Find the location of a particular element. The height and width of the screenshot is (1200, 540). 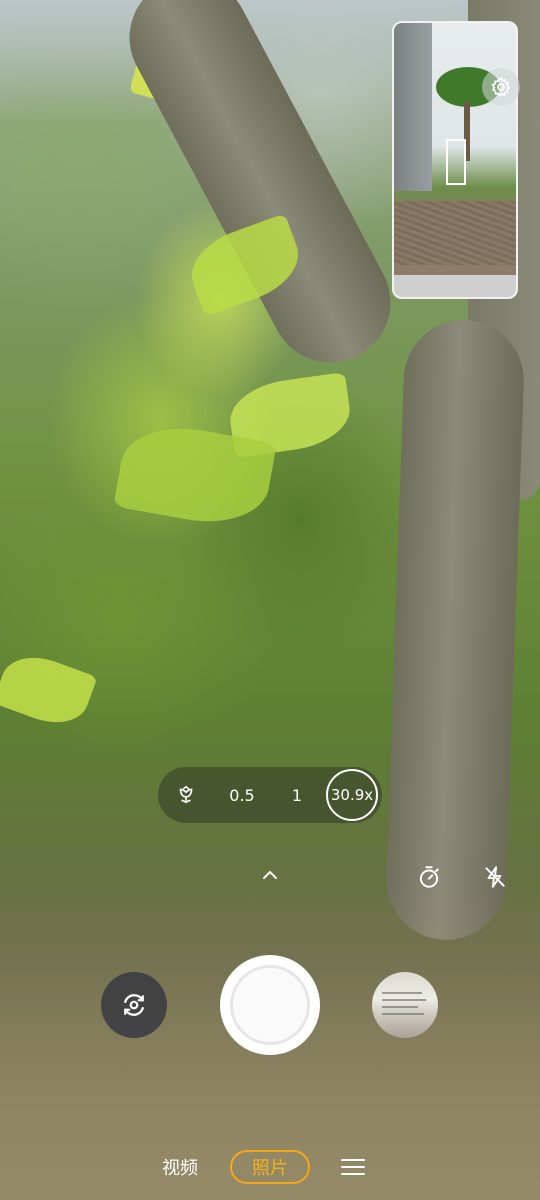

chevron-up-icon is located at coordinates (270, 875).